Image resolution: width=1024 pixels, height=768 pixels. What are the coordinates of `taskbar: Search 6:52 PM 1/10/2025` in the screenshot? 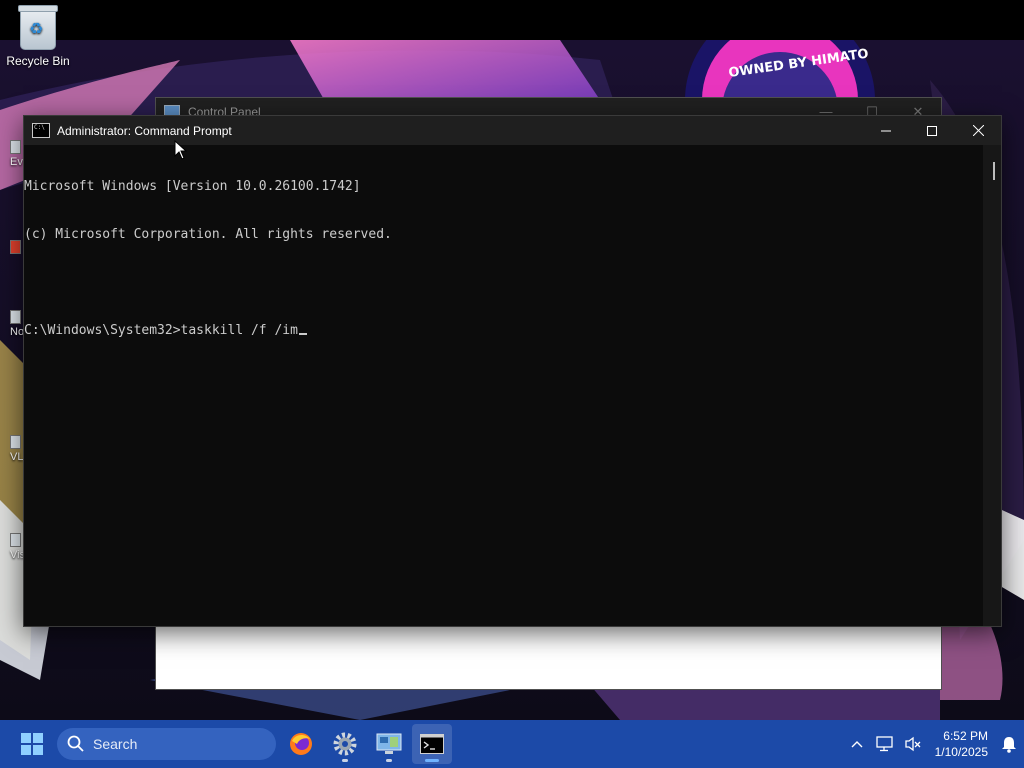 It's located at (512, 744).